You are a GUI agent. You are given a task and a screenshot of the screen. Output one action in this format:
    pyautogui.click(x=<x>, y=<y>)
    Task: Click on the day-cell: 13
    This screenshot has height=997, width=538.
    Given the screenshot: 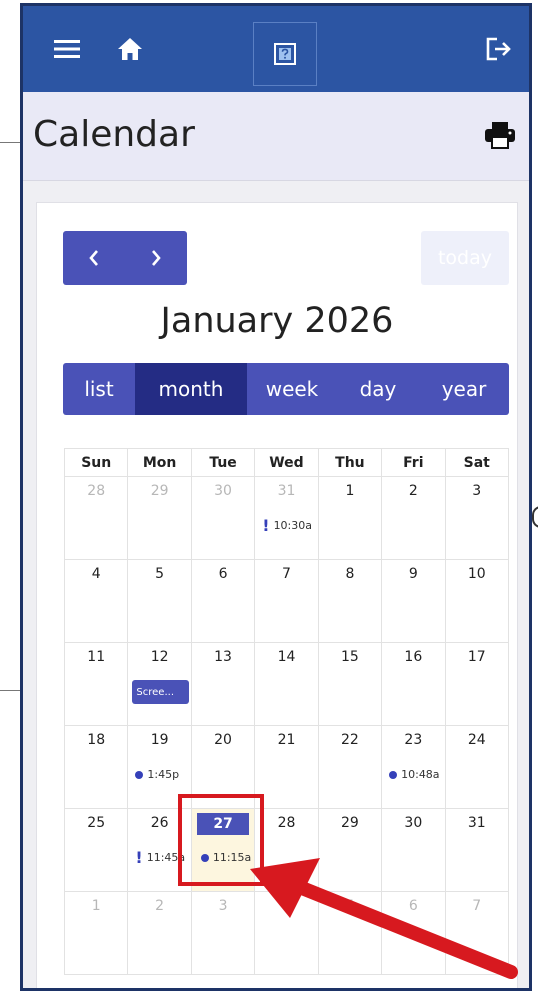 What is the action you would take?
    pyautogui.click(x=224, y=684)
    